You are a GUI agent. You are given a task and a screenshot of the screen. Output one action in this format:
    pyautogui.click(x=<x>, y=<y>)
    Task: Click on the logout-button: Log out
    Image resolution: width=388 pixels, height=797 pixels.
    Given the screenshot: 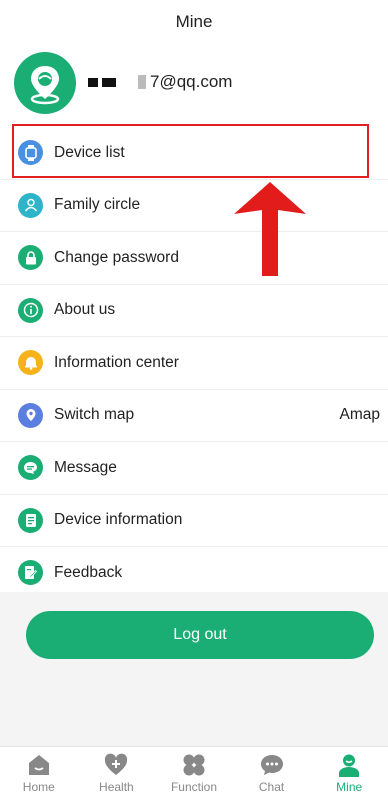 What is the action you would take?
    pyautogui.click(x=200, y=635)
    